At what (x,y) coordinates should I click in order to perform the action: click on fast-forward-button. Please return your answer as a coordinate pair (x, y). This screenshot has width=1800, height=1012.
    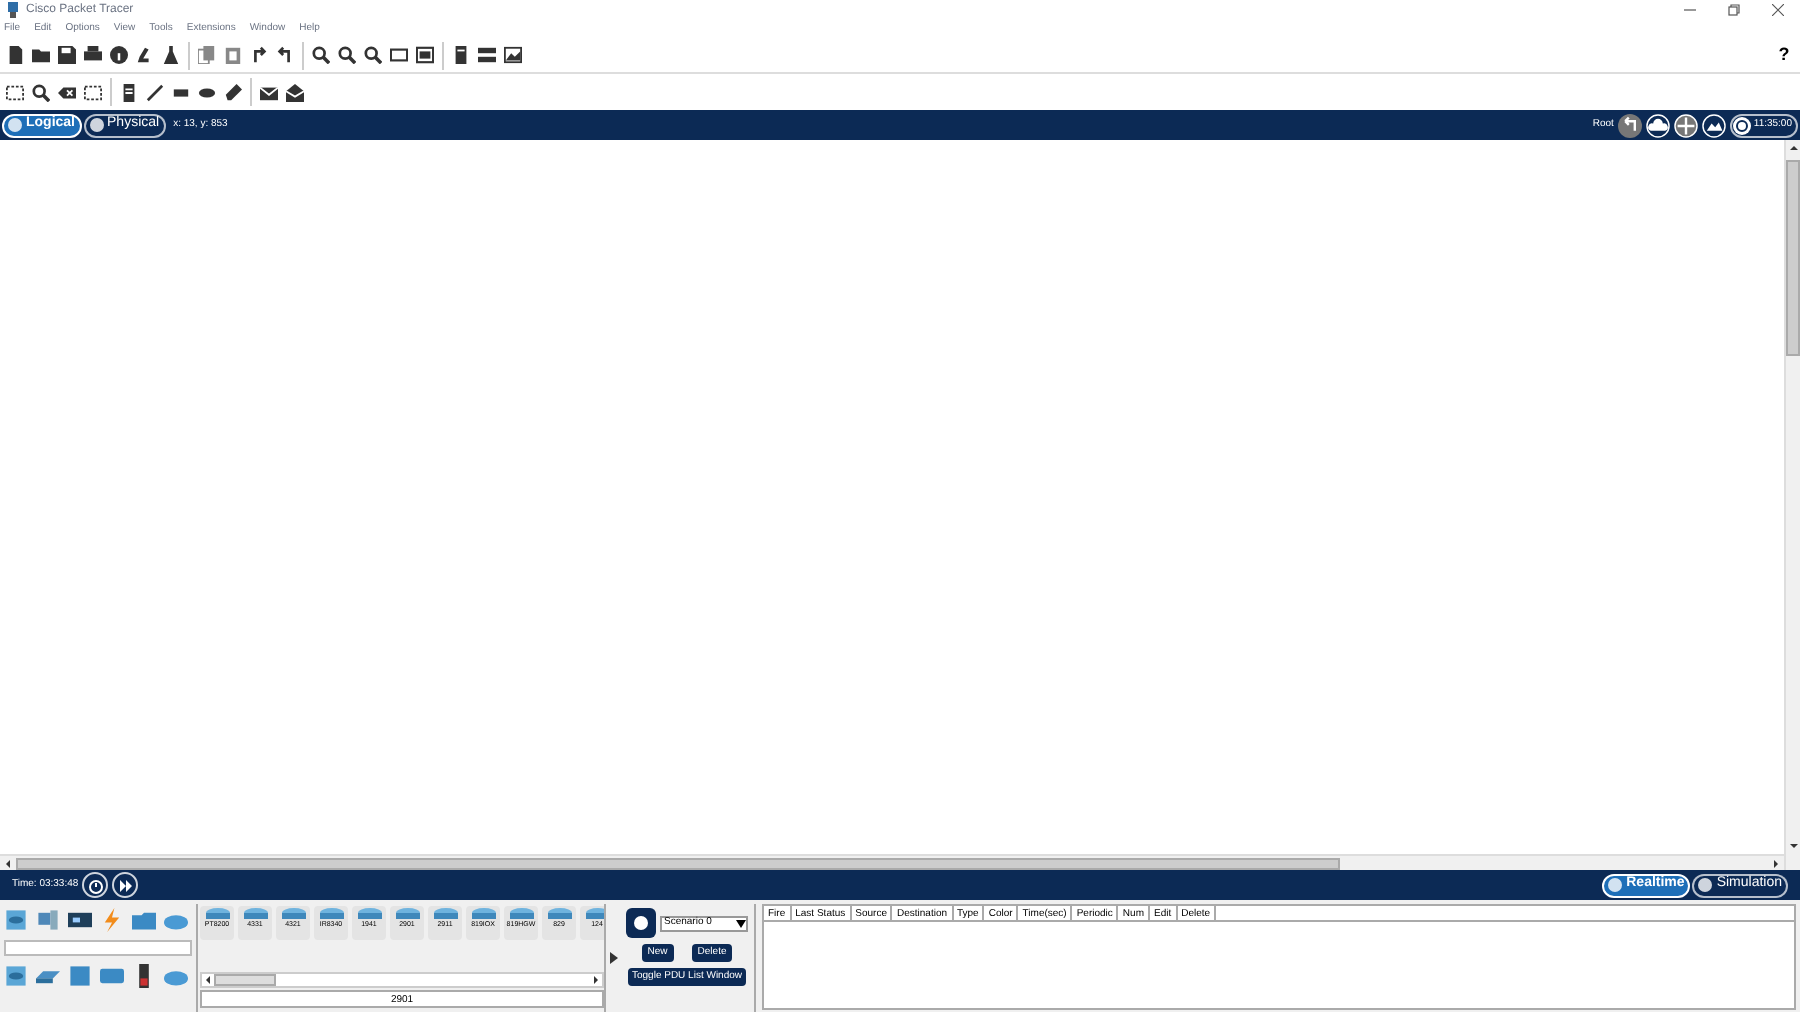
    Looking at the image, I should click on (125, 885).